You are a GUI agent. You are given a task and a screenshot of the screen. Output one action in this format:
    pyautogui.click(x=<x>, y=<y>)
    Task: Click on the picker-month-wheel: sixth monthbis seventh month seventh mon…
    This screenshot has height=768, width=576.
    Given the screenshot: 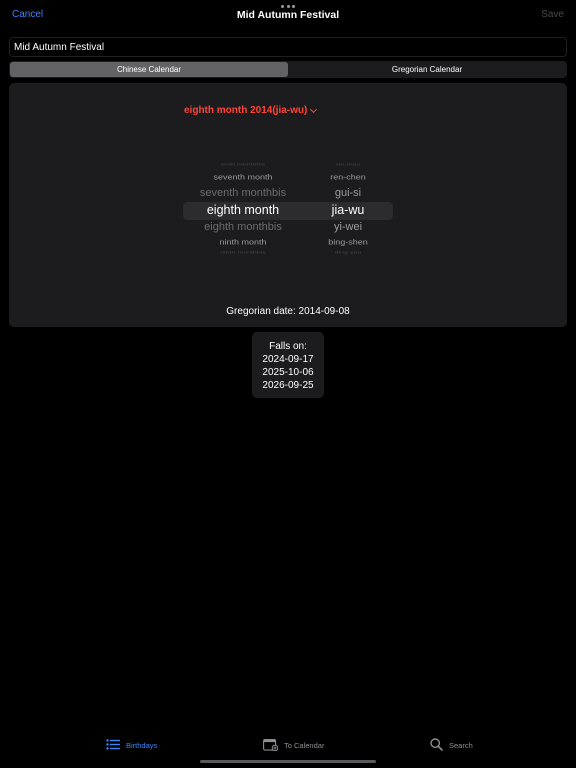 What is the action you would take?
    pyautogui.click(x=243, y=207)
    